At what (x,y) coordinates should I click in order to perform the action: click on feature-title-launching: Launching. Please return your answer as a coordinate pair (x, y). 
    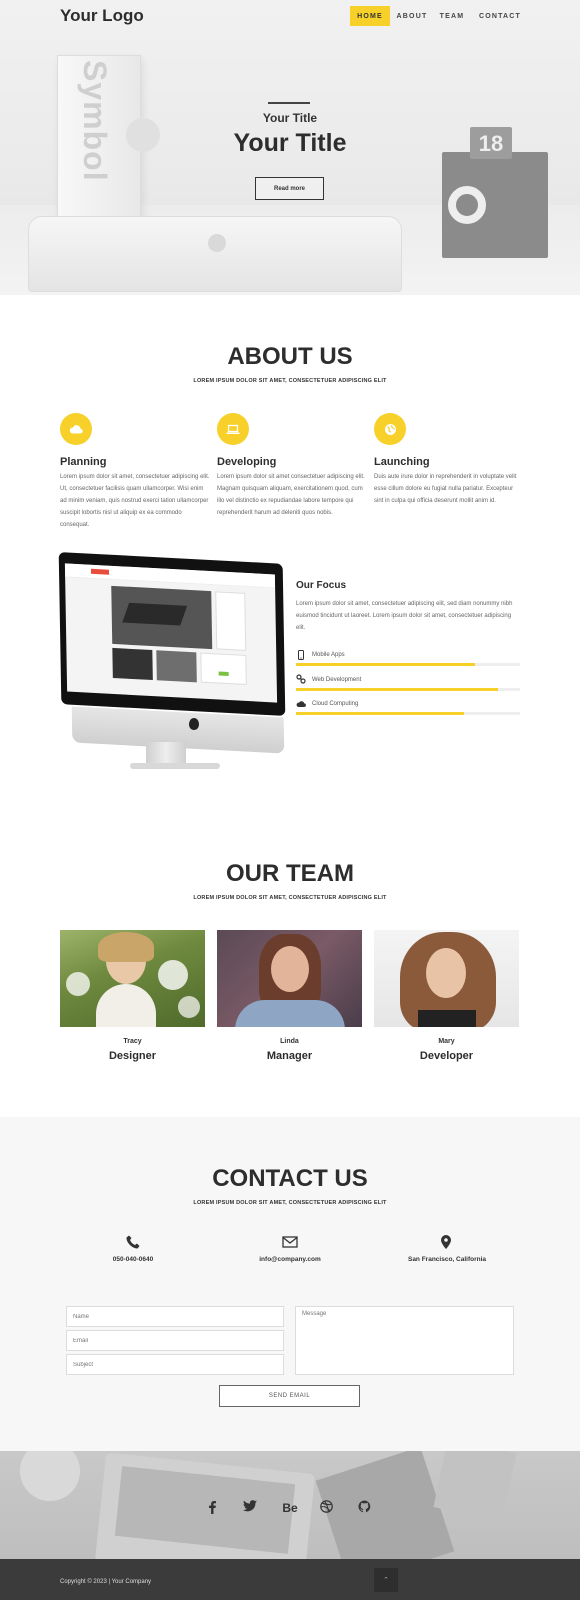
    Looking at the image, I should click on (402, 462).